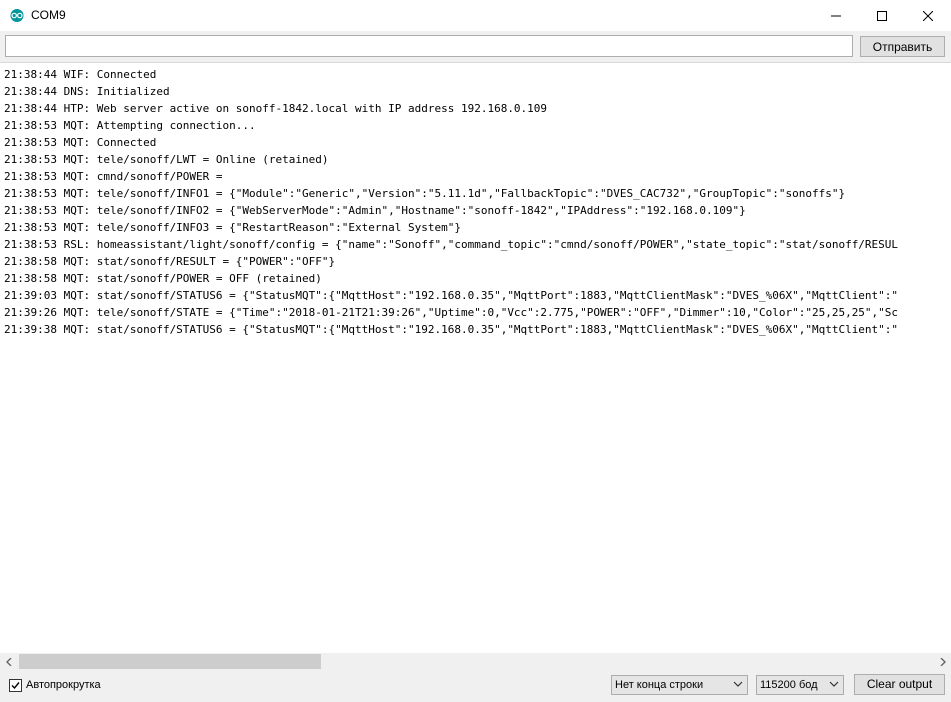  I want to click on clear-output-button: Clear output, so click(899, 684).